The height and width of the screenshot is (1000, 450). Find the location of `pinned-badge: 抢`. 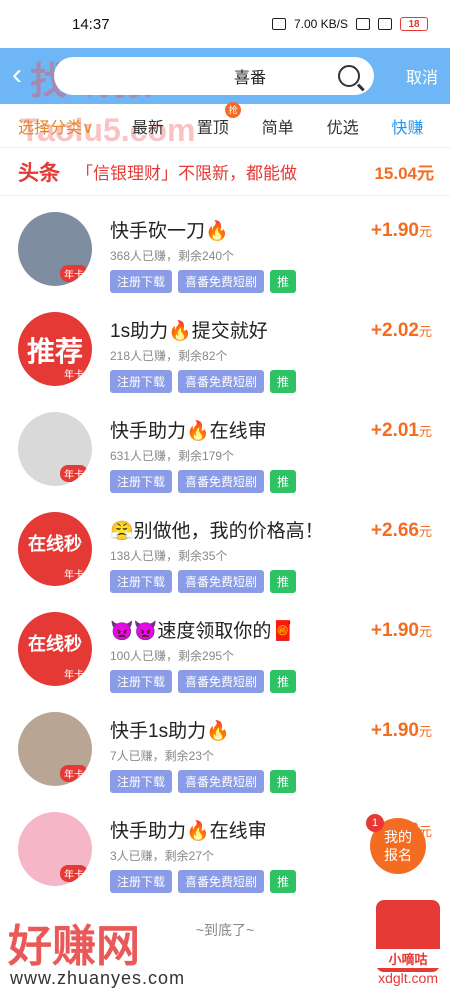

pinned-badge: 抢 is located at coordinates (233, 109).